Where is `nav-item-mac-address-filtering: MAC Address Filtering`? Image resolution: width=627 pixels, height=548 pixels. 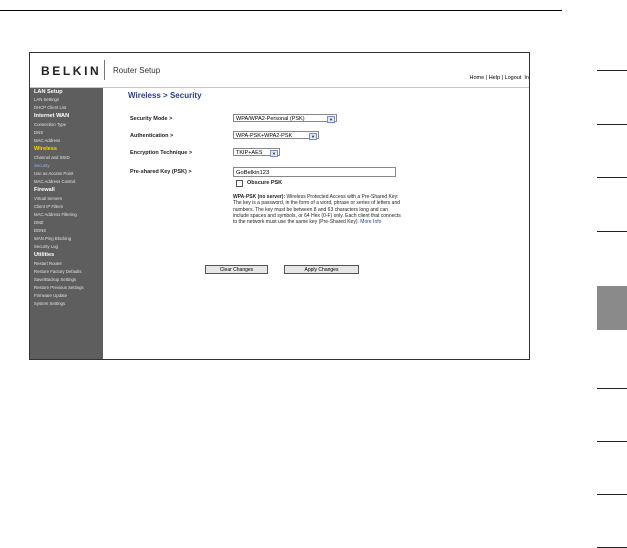 nav-item-mac-address-filtering: MAC Address Filtering is located at coordinates (55, 214).